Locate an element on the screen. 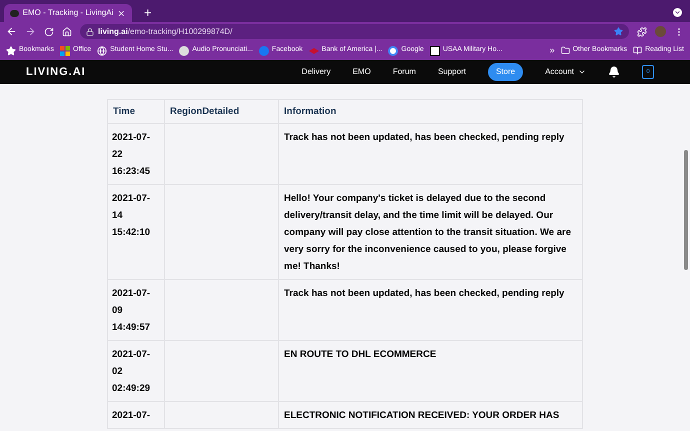  tab-search-icon is located at coordinates (677, 12).